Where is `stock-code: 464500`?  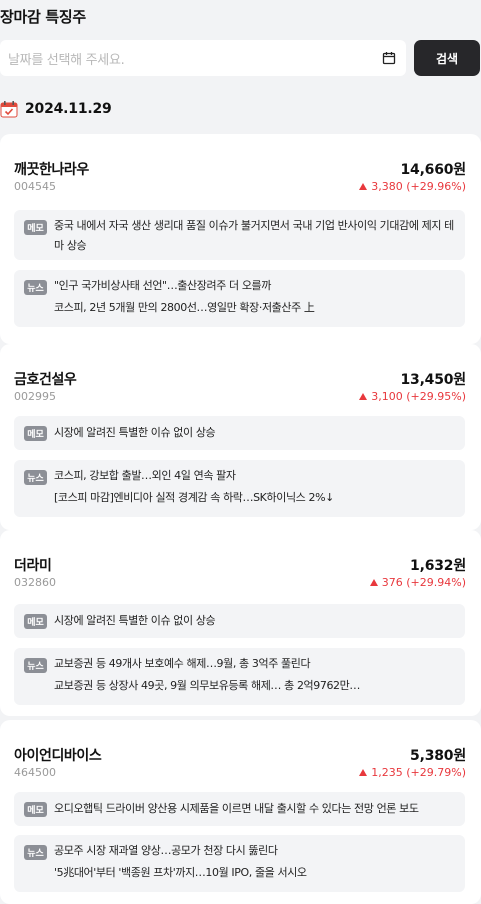 stock-code: 464500 is located at coordinates (35, 772).